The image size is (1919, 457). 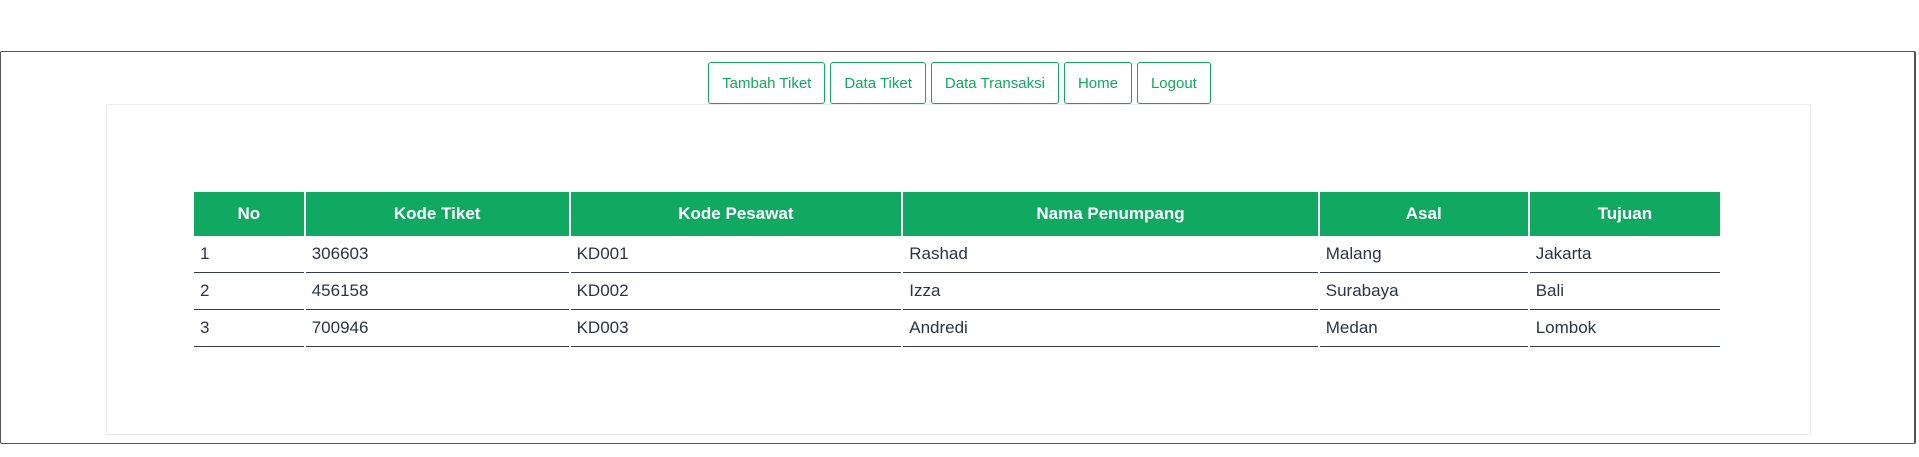 What do you see at coordinates (249, 214) in the screenshot?
I see `header-no: No` at bounding box center [249, 214].